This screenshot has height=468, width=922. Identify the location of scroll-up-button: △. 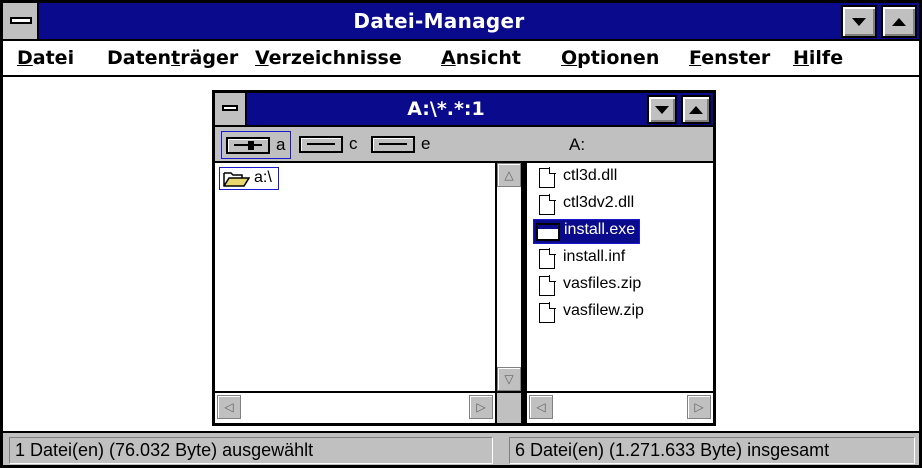
(509, 175).